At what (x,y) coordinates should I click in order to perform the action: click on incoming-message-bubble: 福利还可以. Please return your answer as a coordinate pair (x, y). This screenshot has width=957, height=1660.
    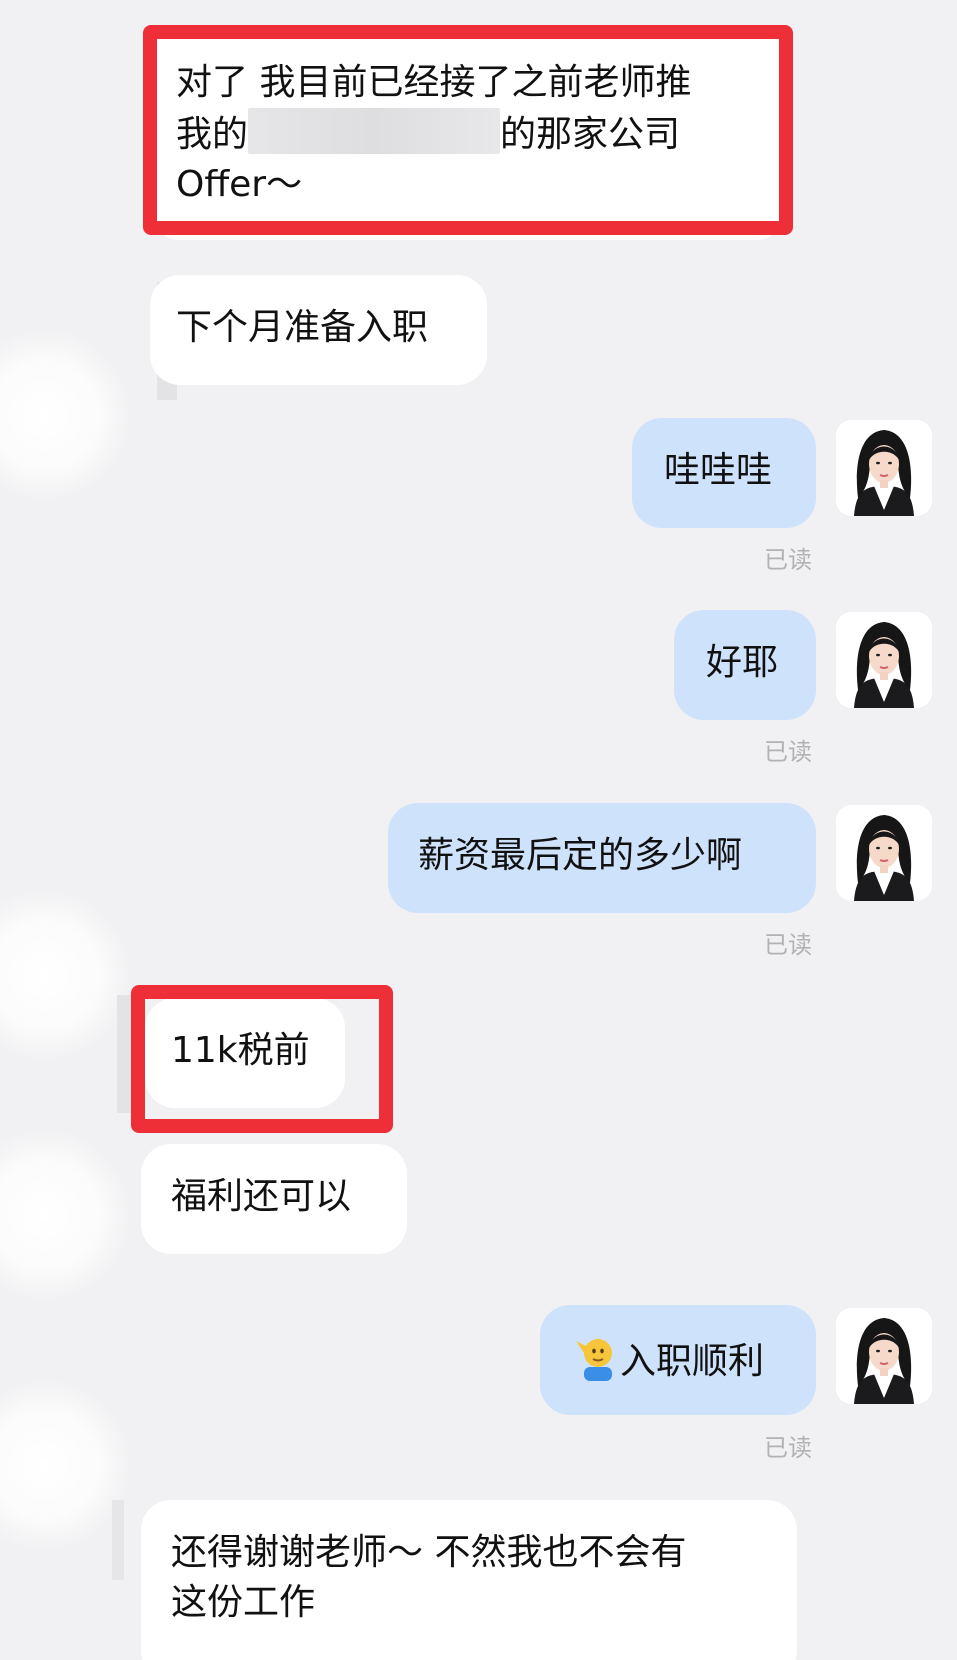
    Looking at the image, I should click on (274, 1199).